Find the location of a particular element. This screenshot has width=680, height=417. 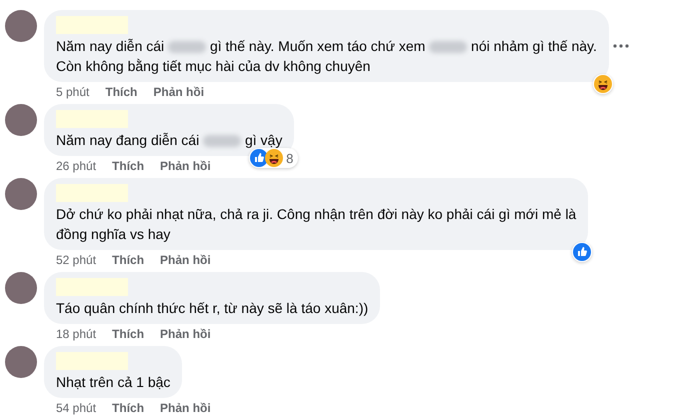

reaction-badge: 8 is located at coordinates (273, 158).